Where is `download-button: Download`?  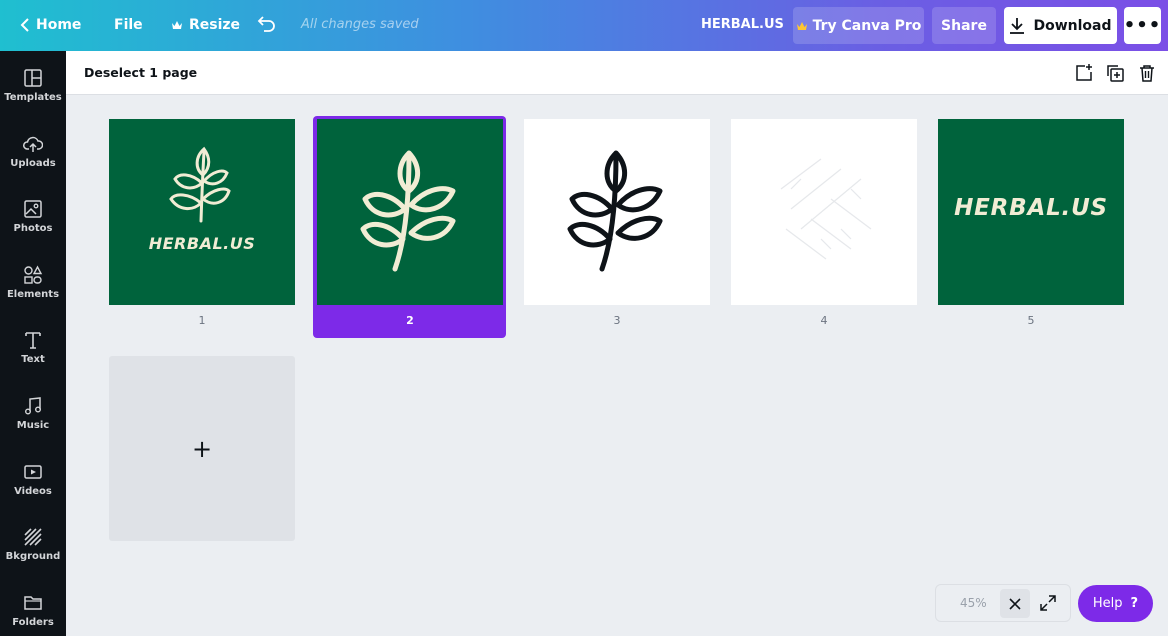 download-button: Download is located at coordinates (1060, 25).